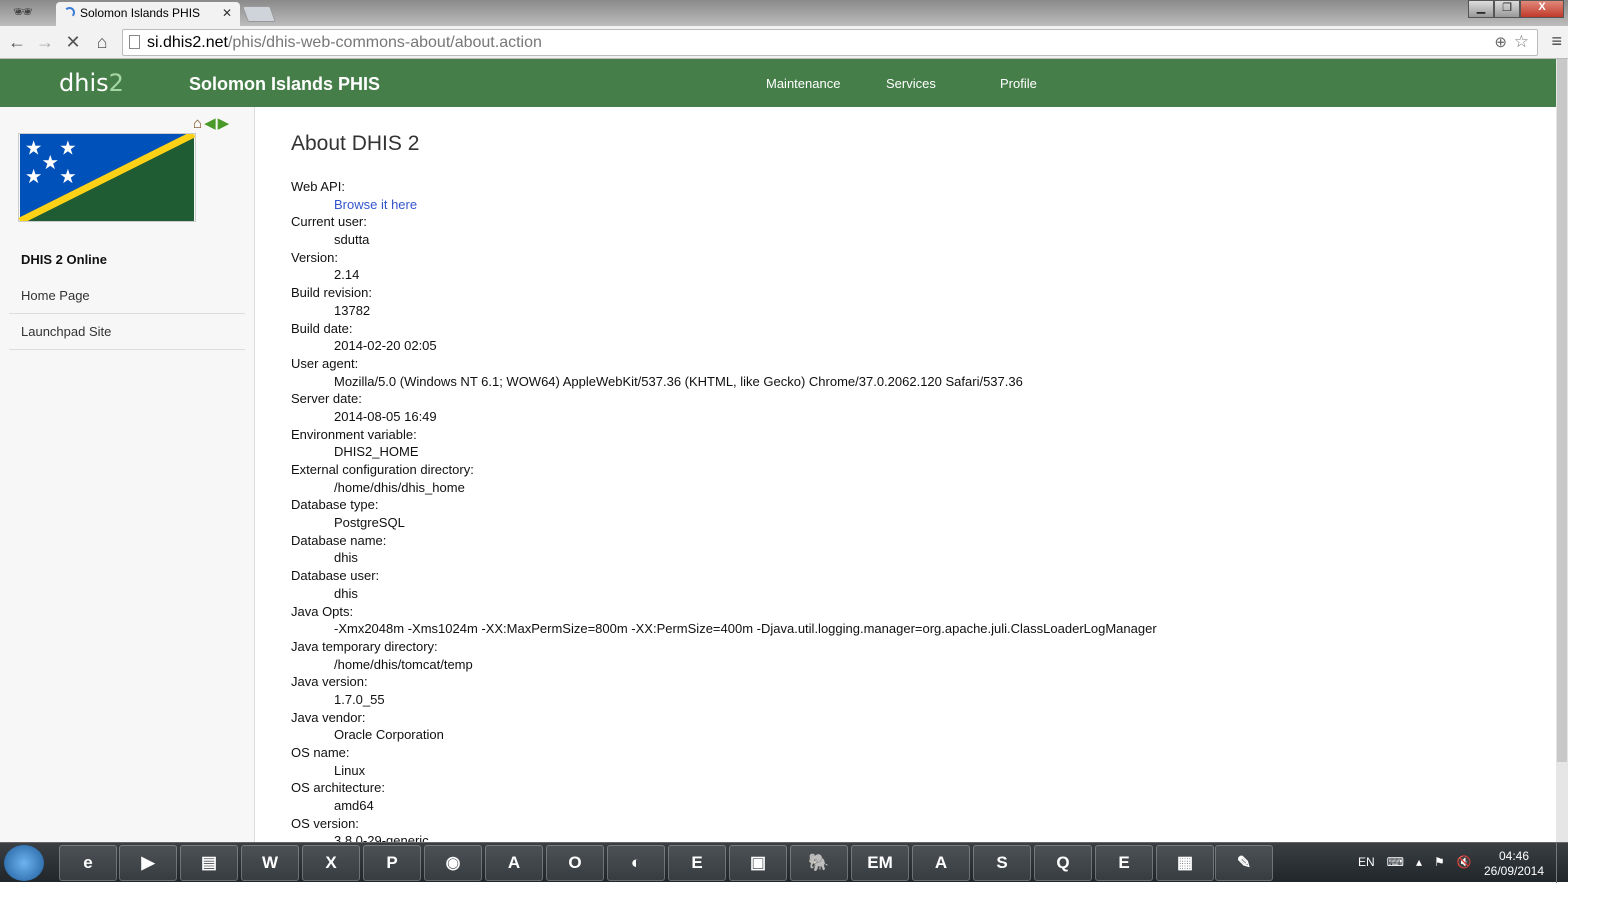 Image resolution: width=1600 pixels, height=900 pixels. What do you see at coordinates (392, 863) in the screenshot?
I see `powerpoint-icon: P` at bounding box center [392, 863].